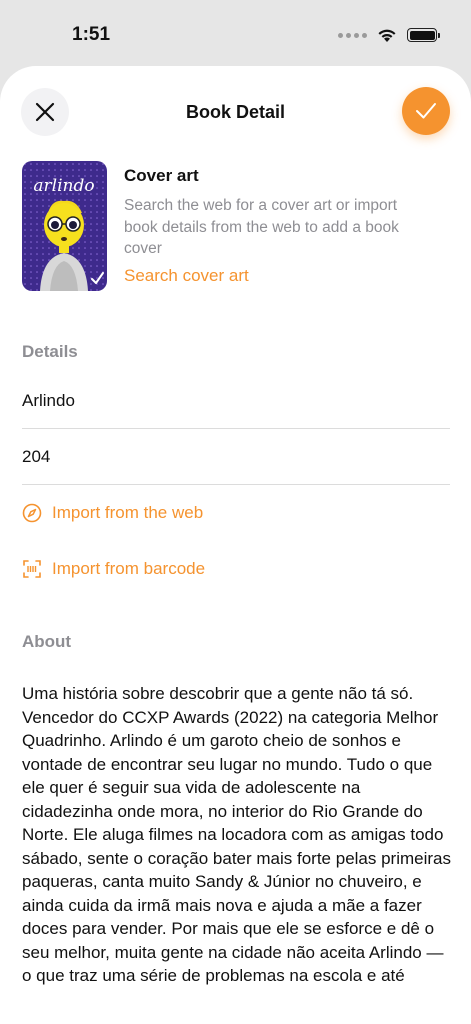  I want to click on import-from-web-label: Import from the web, so click(128, 512).